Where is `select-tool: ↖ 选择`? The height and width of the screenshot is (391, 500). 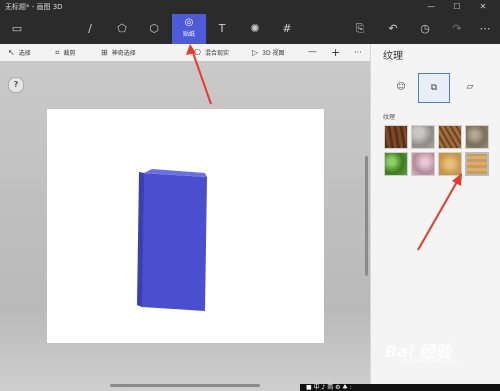 select-tool: ↖ 选择 is located at coordinates (19, 52).